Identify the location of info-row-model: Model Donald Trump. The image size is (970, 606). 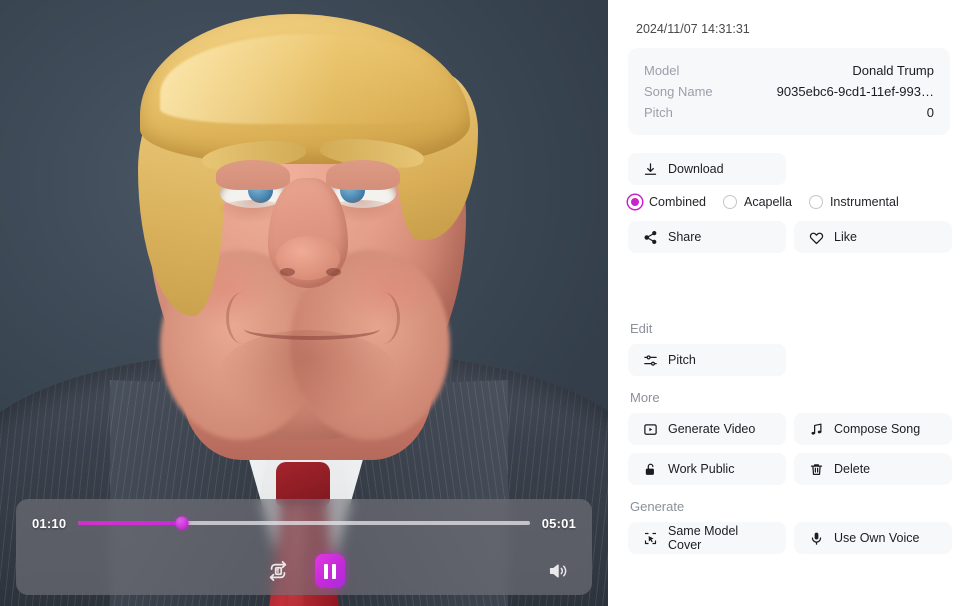
(789, 70).